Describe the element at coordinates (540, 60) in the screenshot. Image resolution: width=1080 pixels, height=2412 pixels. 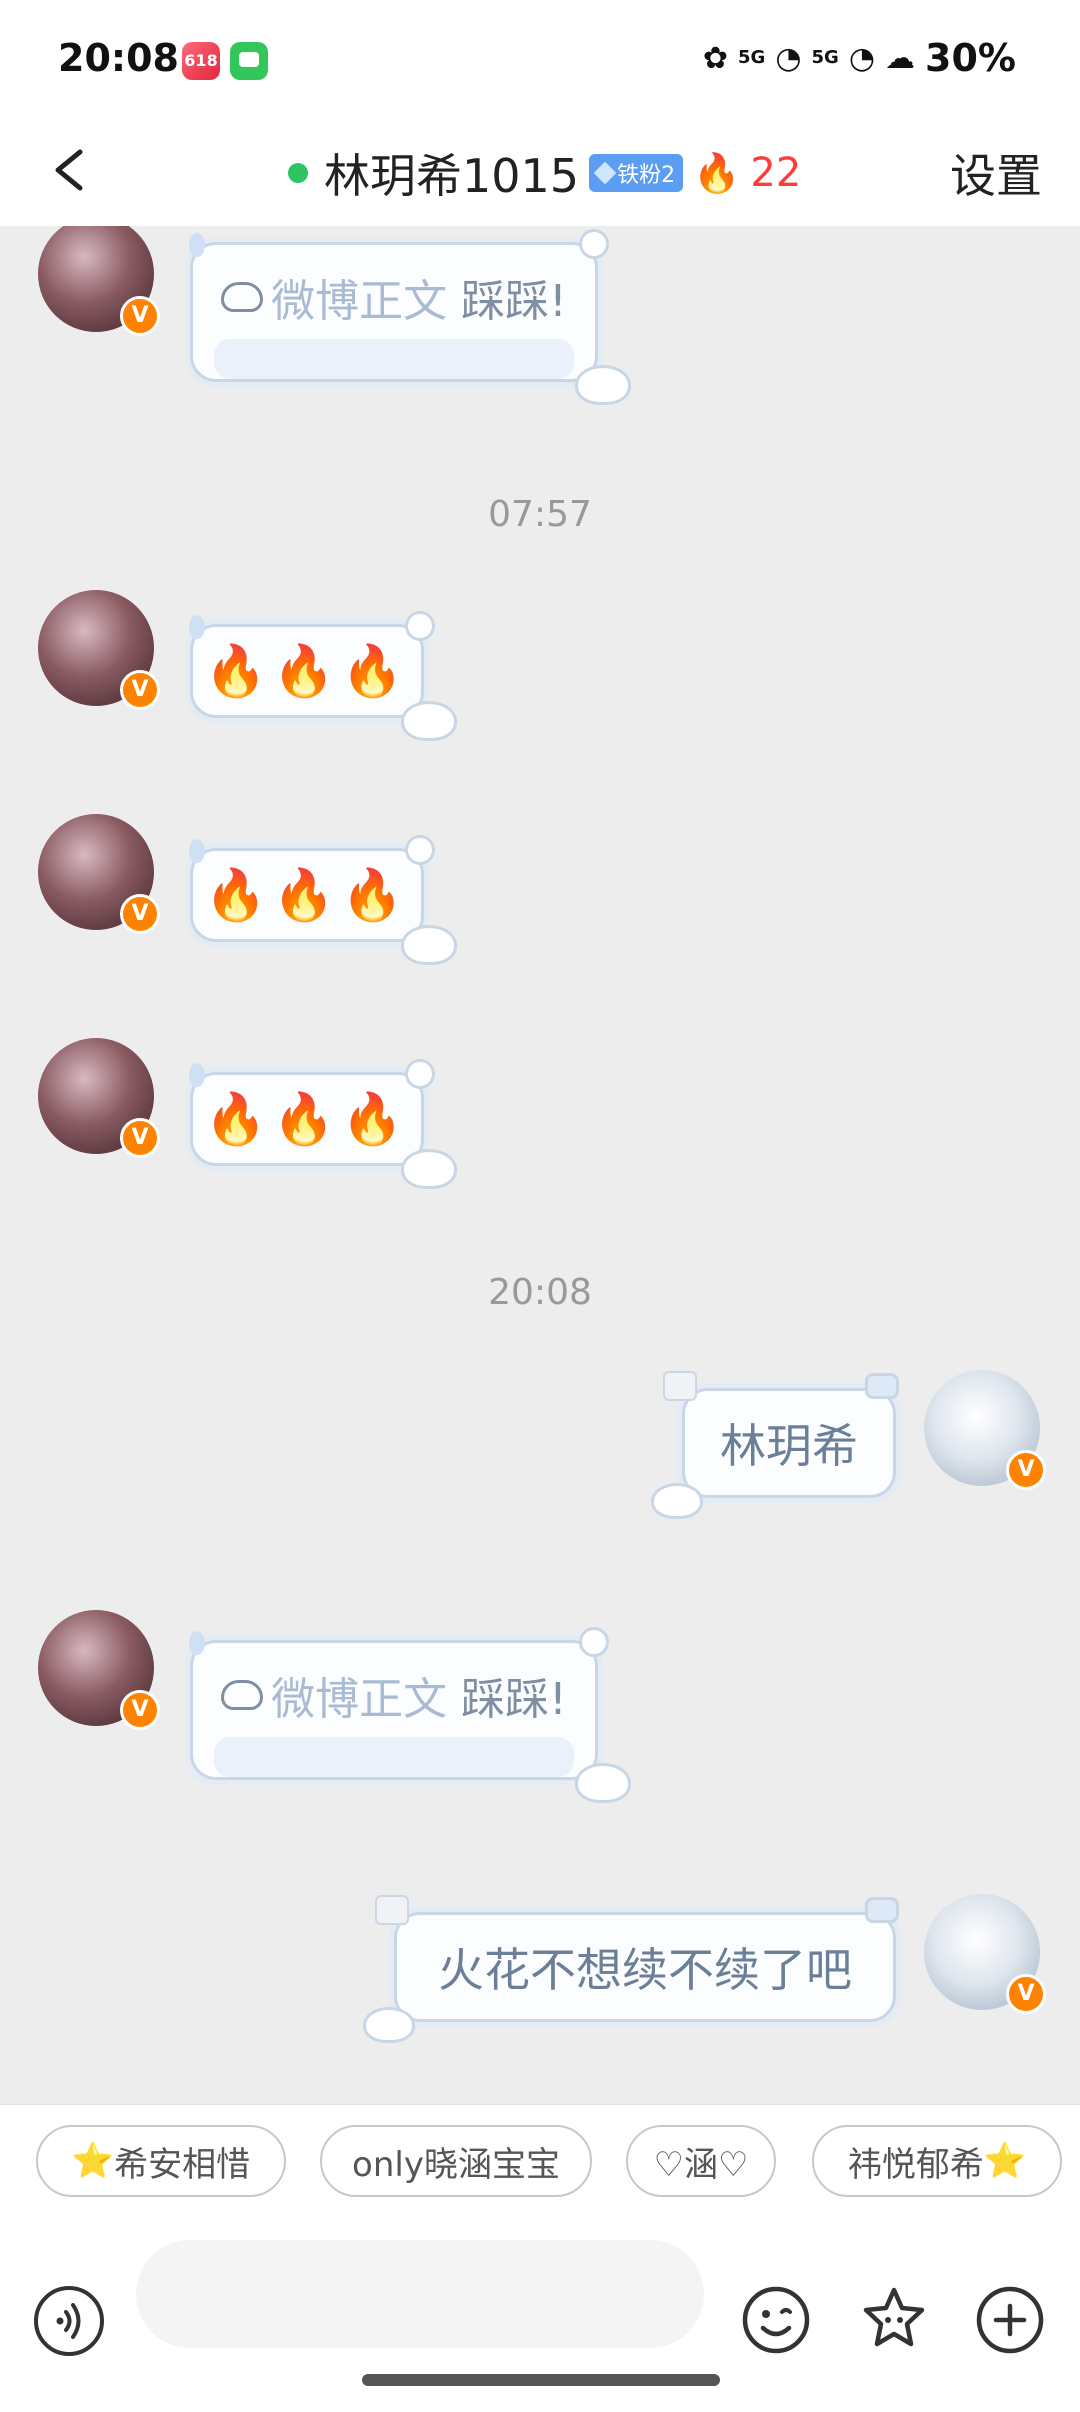
I see `status-bar: 20:08 618 ✿ 5G ◔ 5G ◔ ☁ 30%` at that location.